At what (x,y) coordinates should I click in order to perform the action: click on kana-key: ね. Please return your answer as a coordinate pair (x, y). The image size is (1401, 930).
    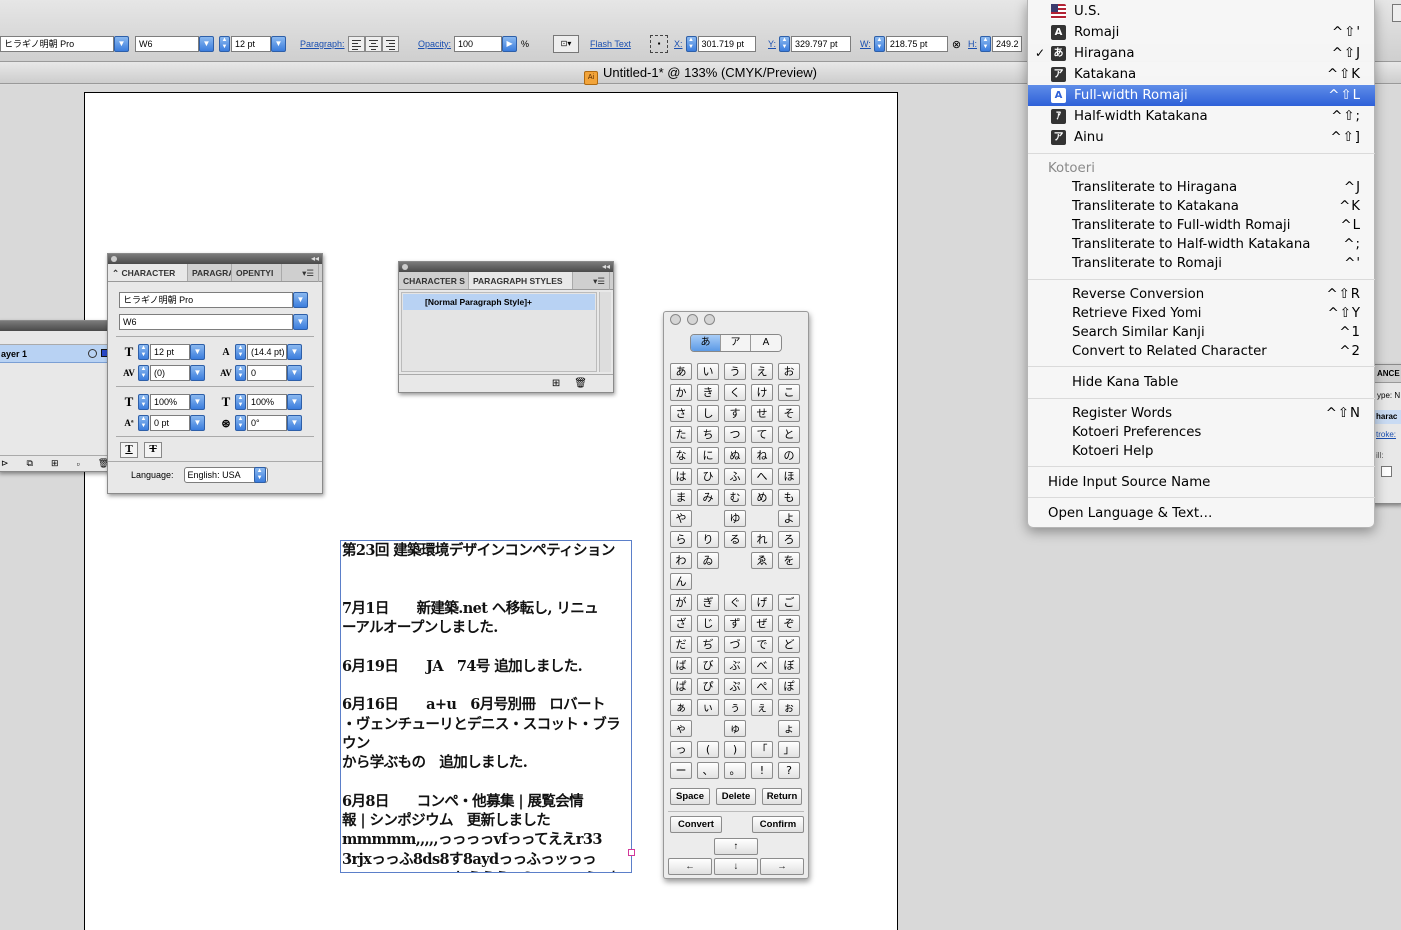
    Looking at the image, I should click on (762, 455).